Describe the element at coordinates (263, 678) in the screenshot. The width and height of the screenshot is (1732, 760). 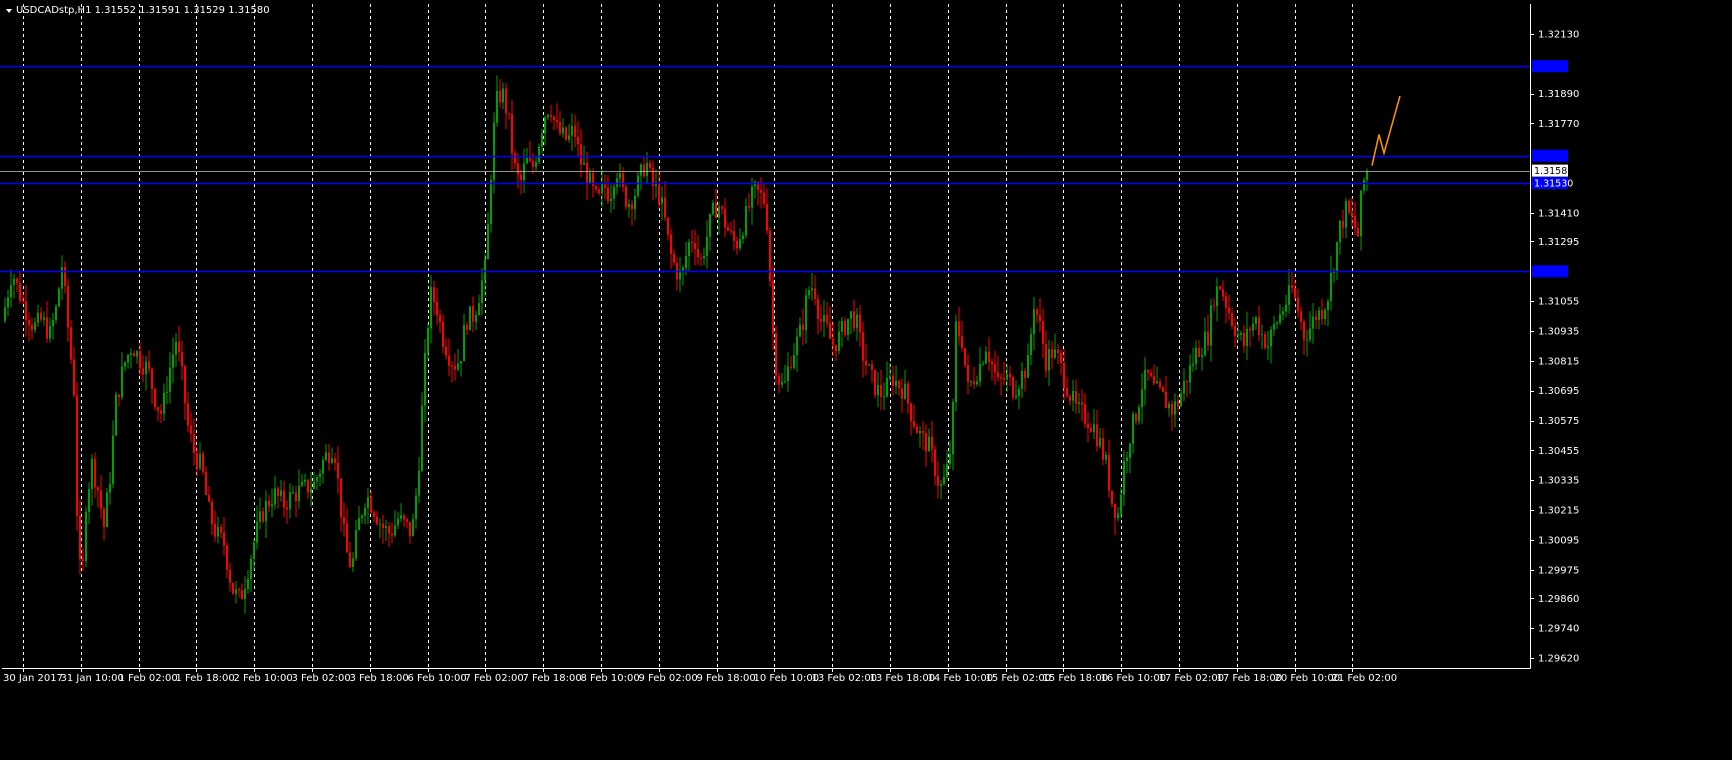
I see `x-tick-label: 2 Feb 10:00` at that location.